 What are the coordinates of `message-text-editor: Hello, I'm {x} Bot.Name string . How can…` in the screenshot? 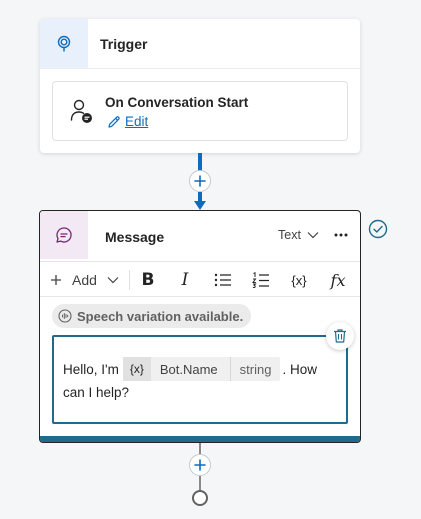 It's located at (200, 379).